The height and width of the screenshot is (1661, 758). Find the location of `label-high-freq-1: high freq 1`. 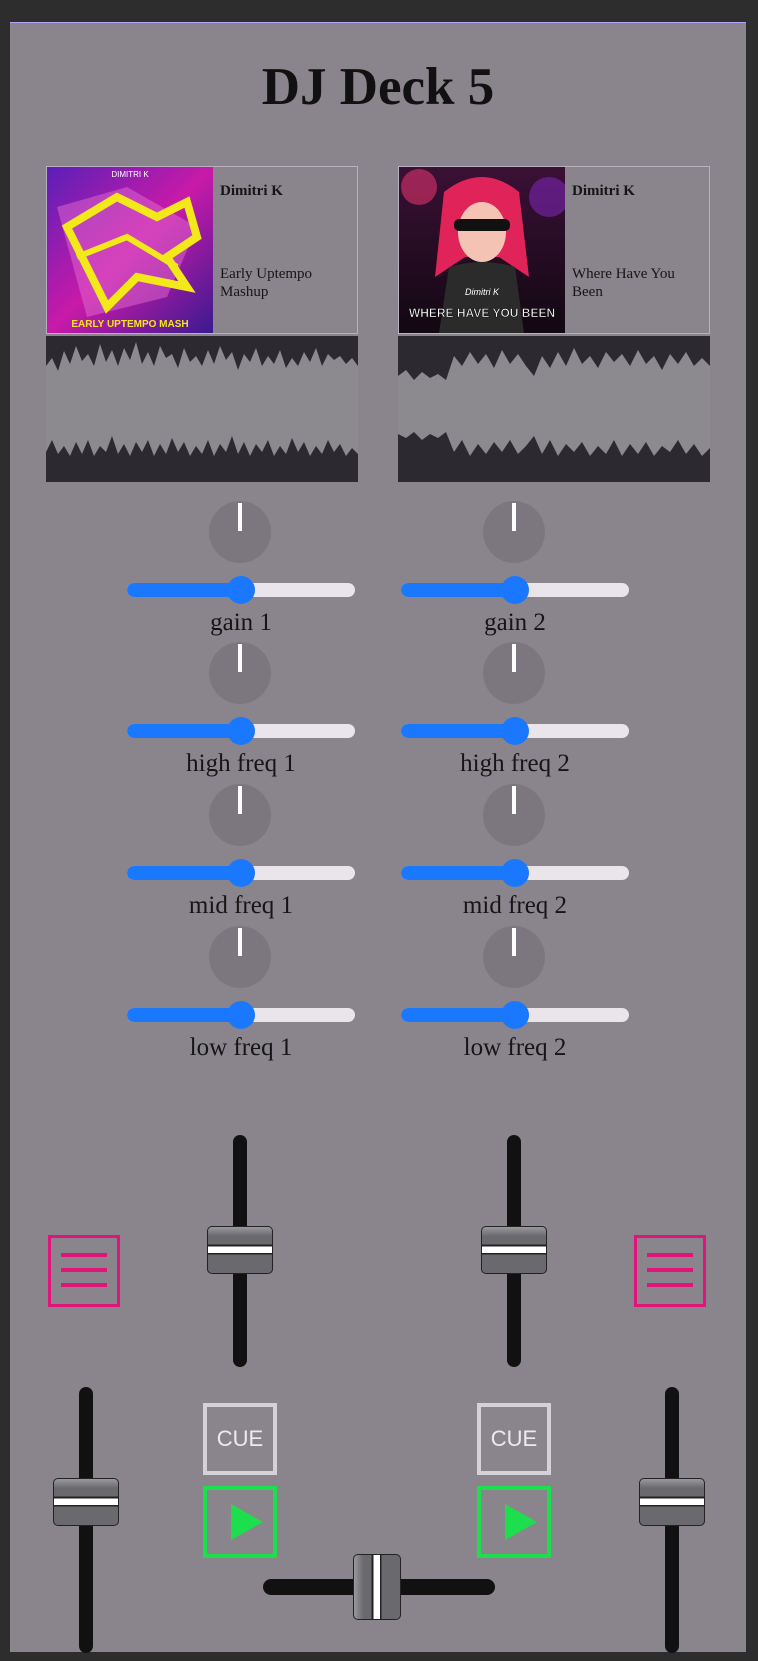

label-high-freq-1: high freq 1 is located at coordinates (241, 763).